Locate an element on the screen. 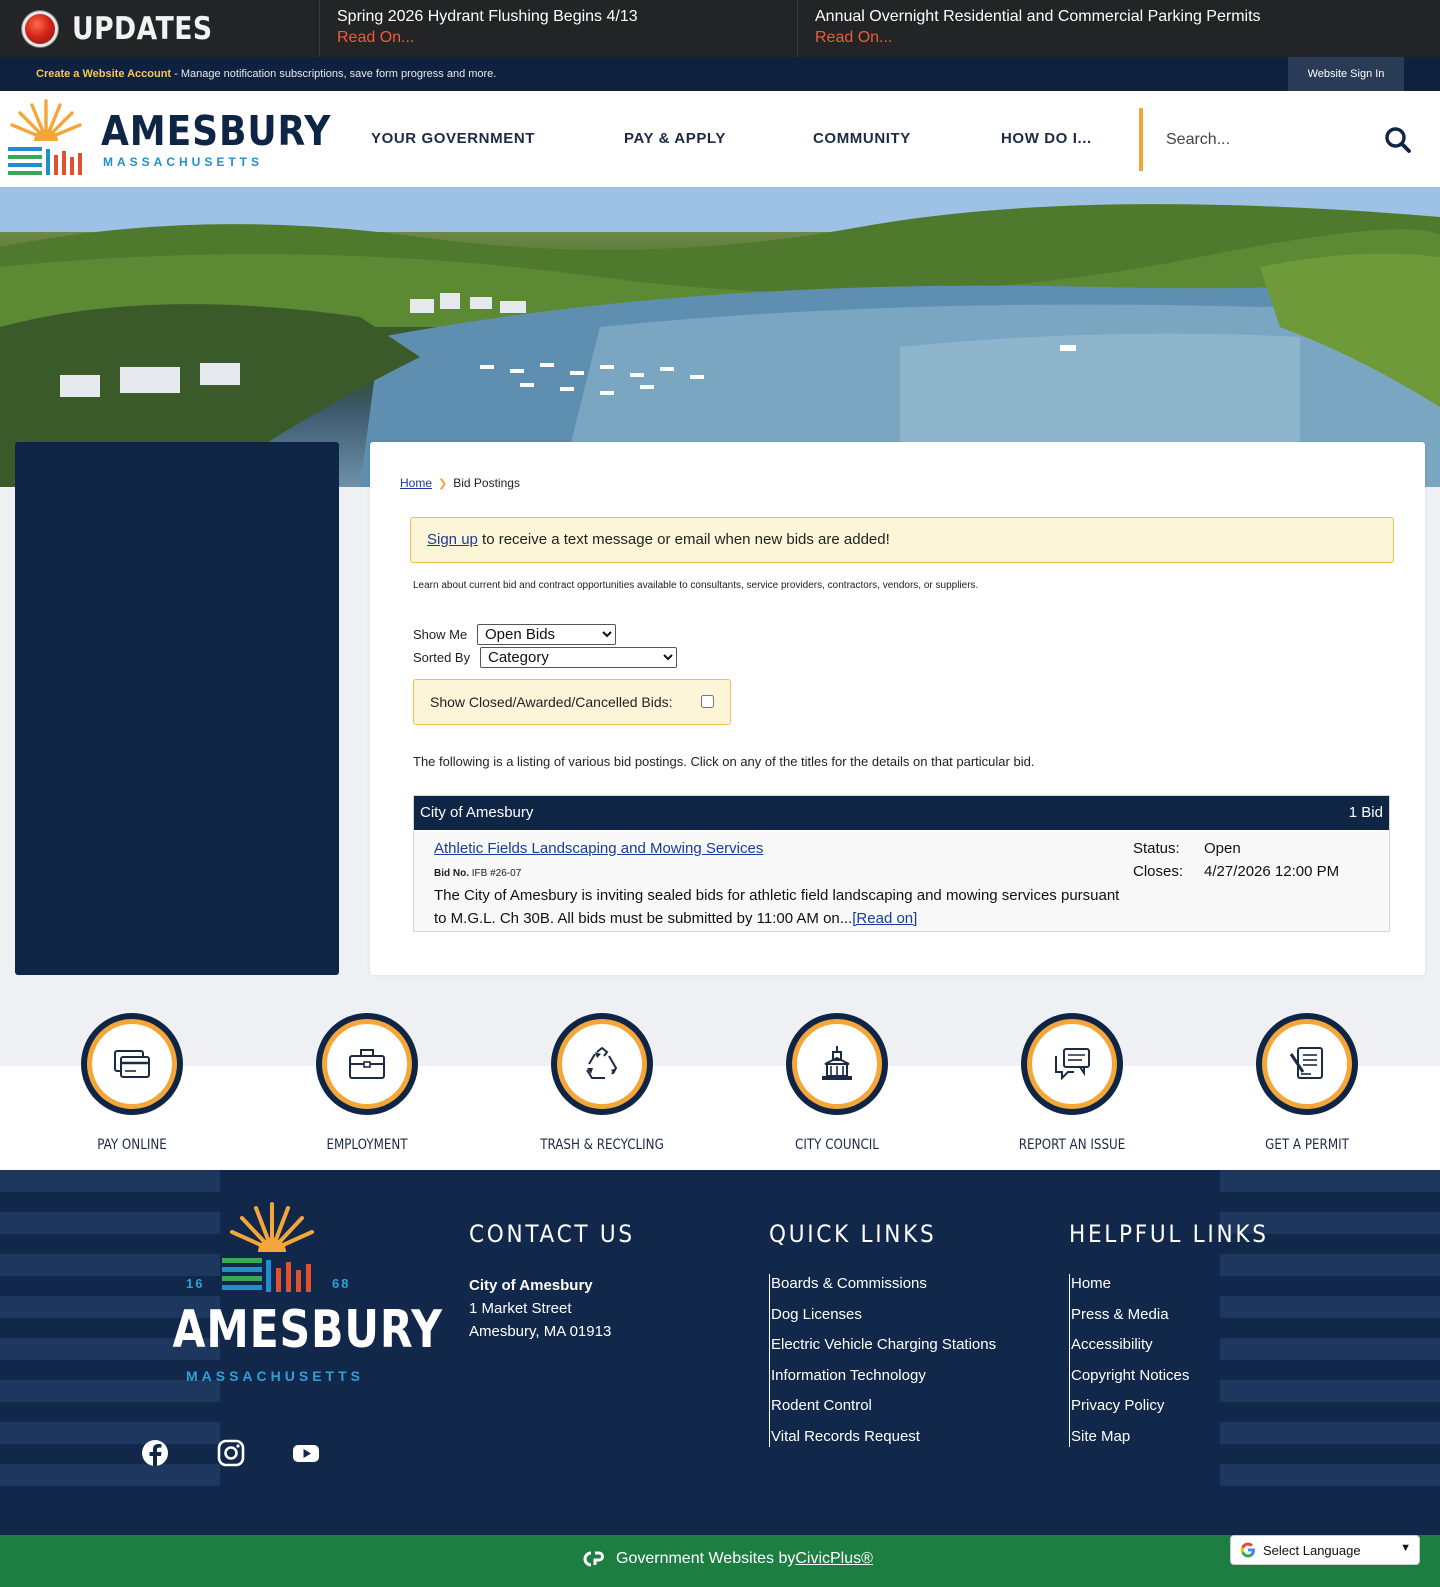 The height and width of the screenshot is (1587, 1440). footer-logo-sunburst-icon is located at coordinates (275, 1251).